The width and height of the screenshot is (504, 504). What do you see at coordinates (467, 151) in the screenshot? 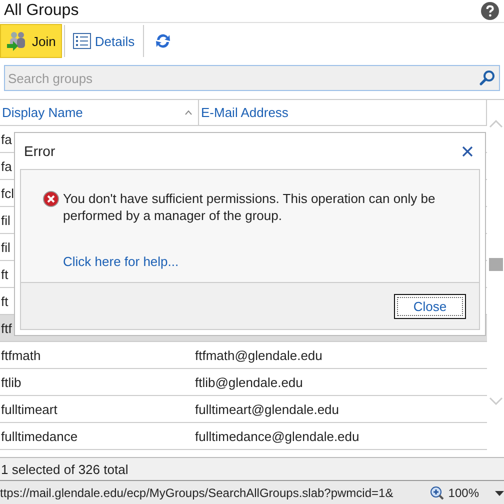
I see `close-icon` at bounding box center [467, 151].